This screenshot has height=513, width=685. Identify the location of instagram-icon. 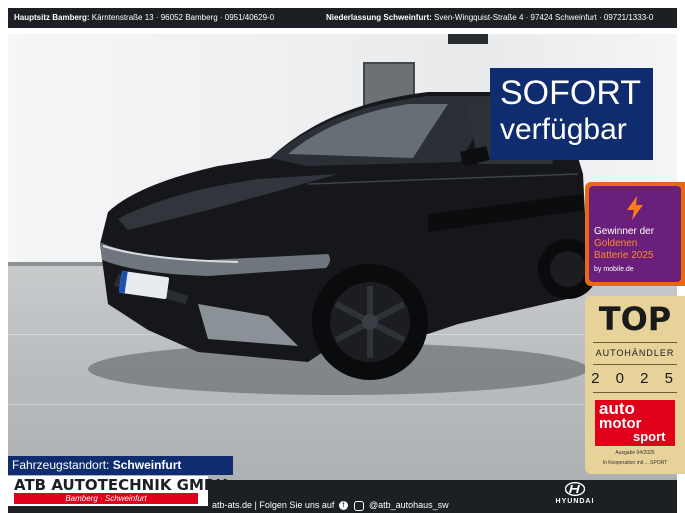
(359, 505).